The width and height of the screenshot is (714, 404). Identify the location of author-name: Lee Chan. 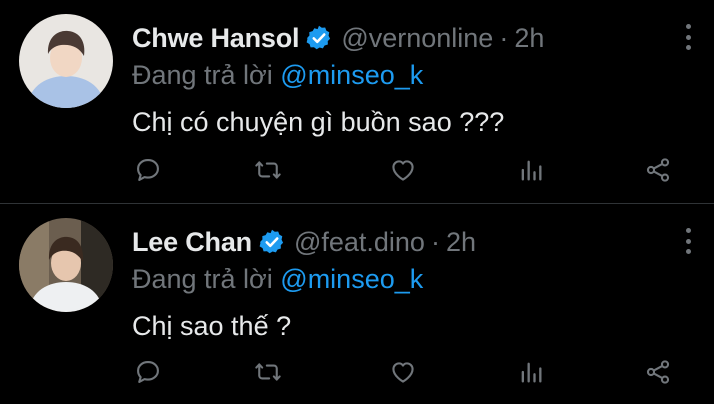
(192, 242).